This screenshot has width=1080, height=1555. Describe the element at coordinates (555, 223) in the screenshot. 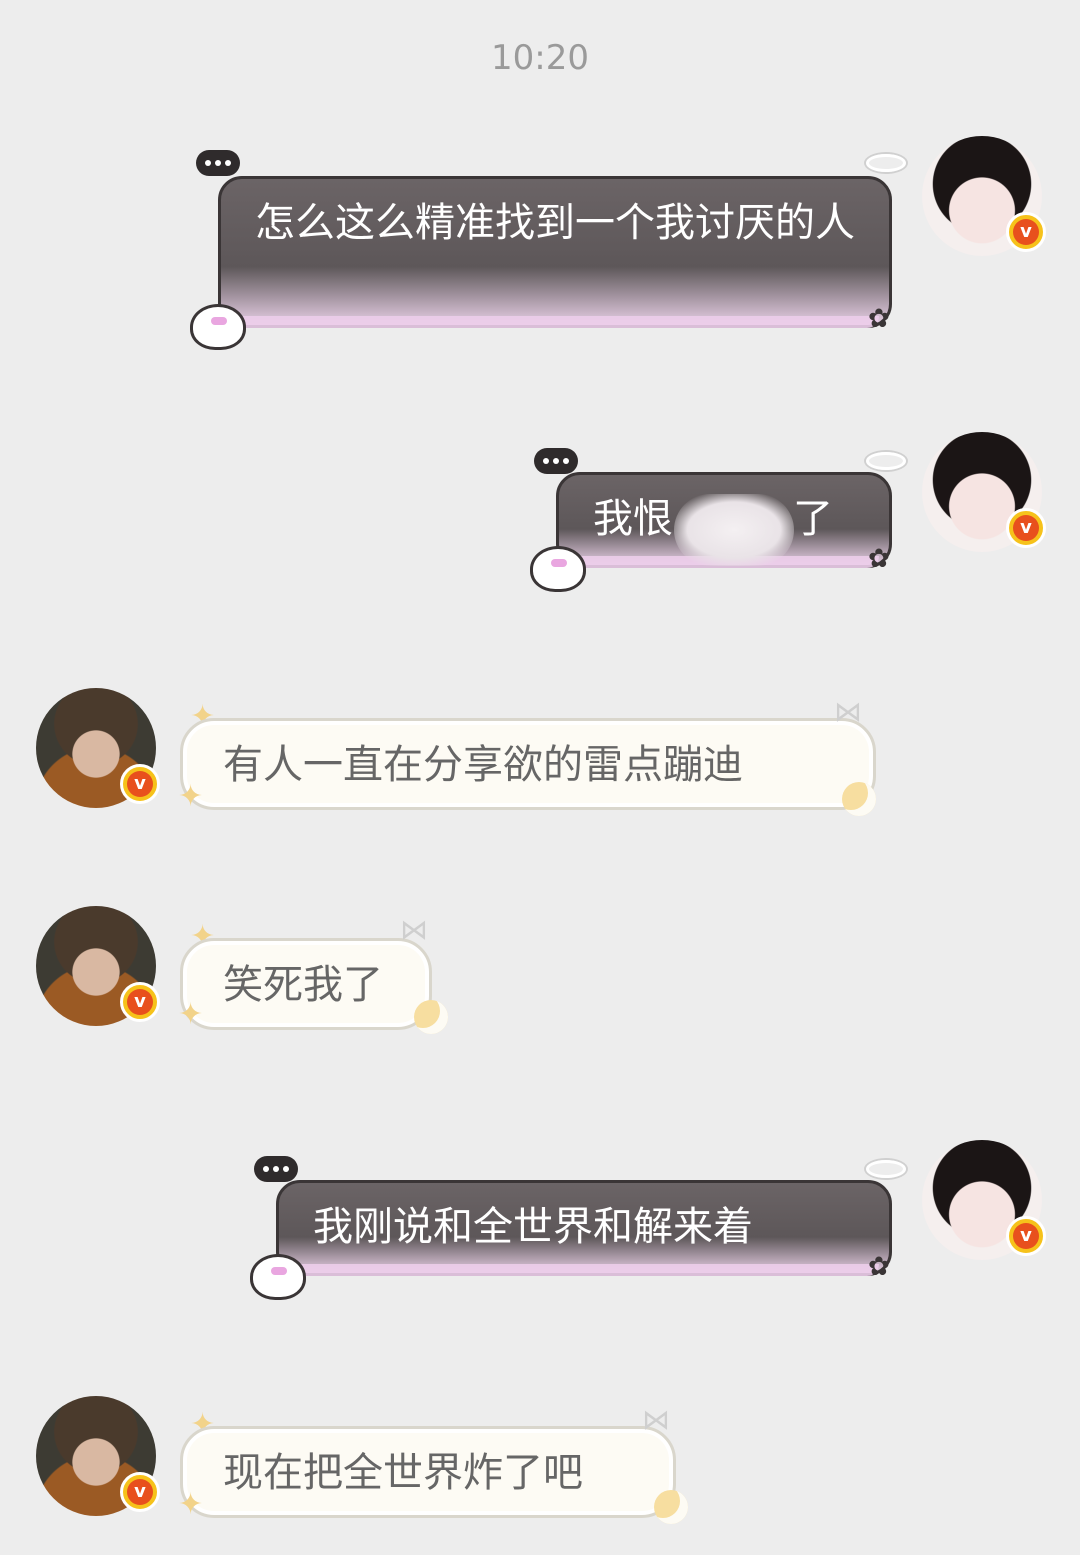

I see `message-text: 怎么这么精准找到一个我讨厌的人` at that location.